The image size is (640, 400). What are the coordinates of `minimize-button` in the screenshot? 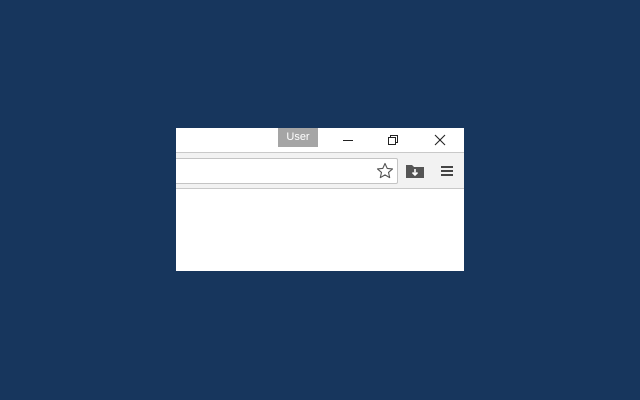 It's located at (348, 140).